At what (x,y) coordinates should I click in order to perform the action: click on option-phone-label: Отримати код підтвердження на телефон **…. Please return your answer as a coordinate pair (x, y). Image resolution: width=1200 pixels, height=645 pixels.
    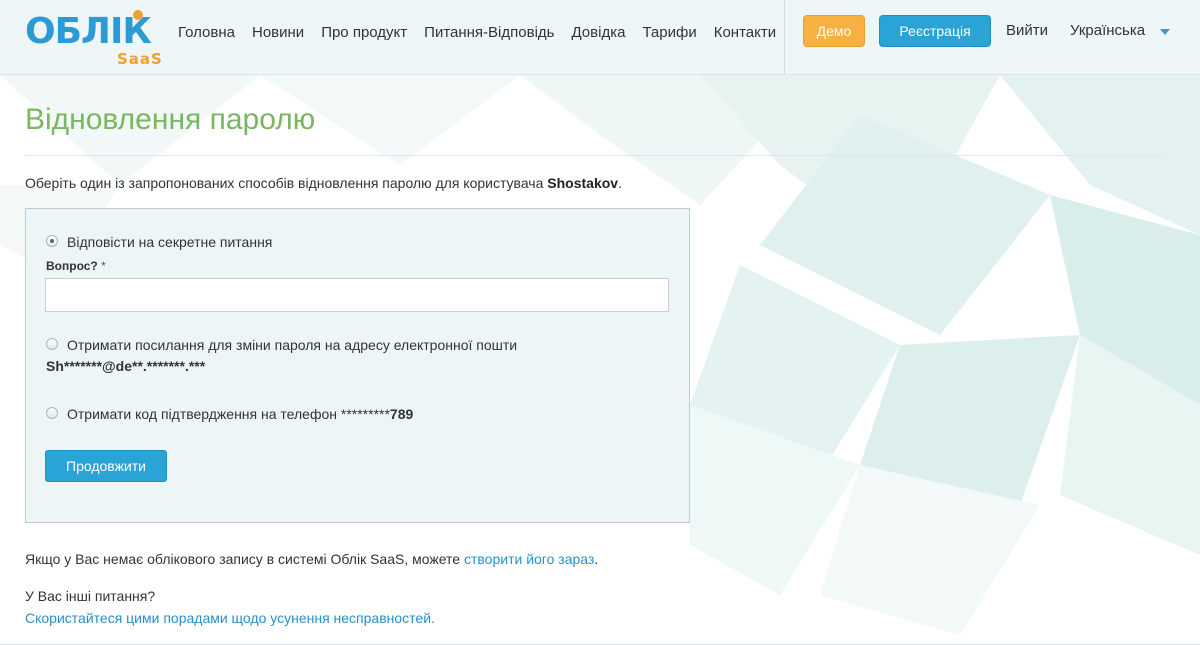
    Looking at the image, I should click on (240, 414).